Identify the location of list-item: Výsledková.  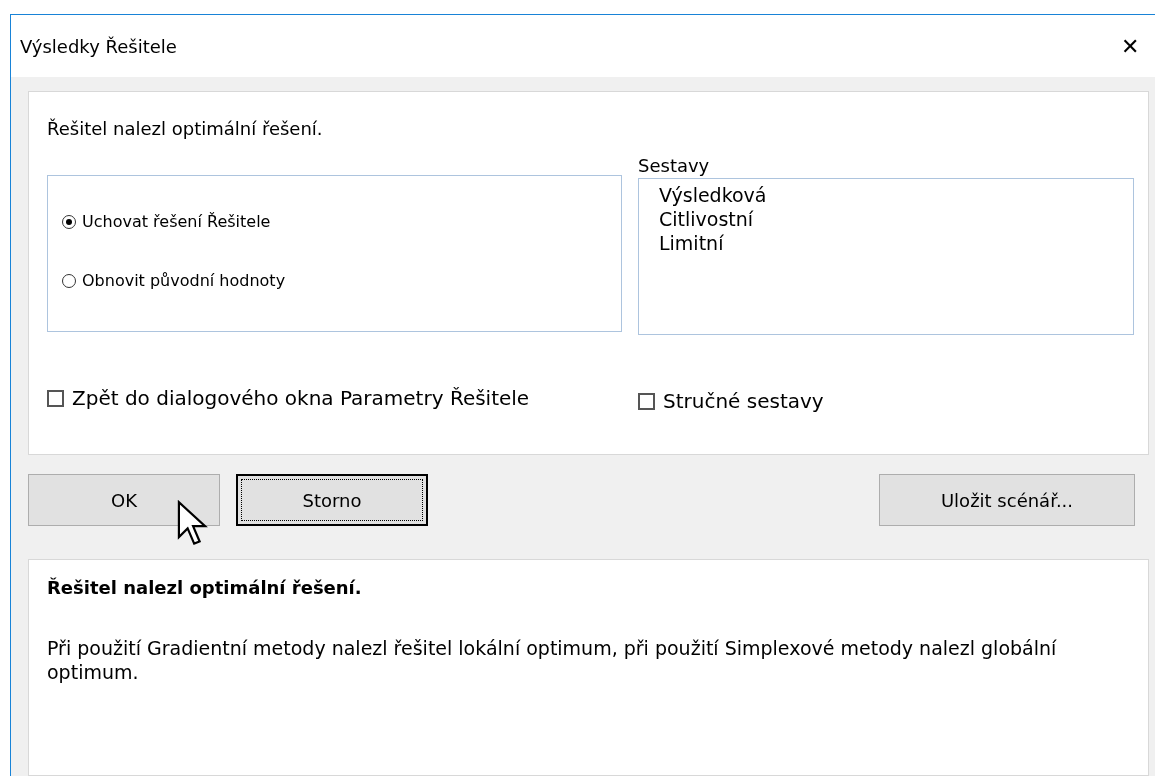
(713, 195).